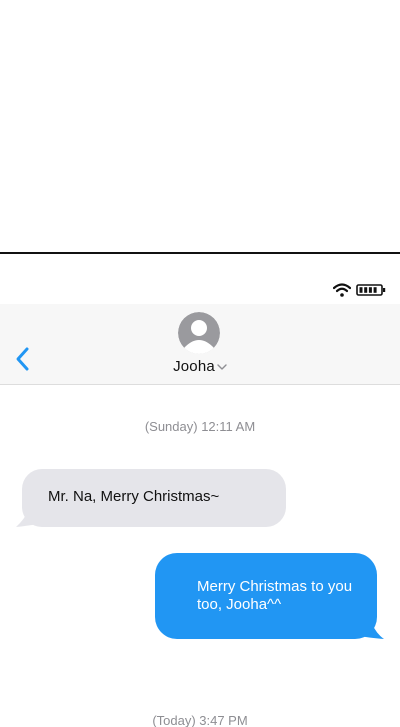 The width and height of the screenshot is (400, 727). I want to click on back-chevron-icon, so click(23, 359).